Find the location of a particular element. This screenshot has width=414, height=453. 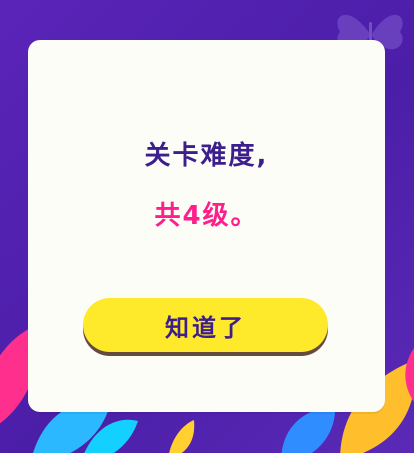

confirm-button-wrap: 知道了 is located at coordinates (205, 327).